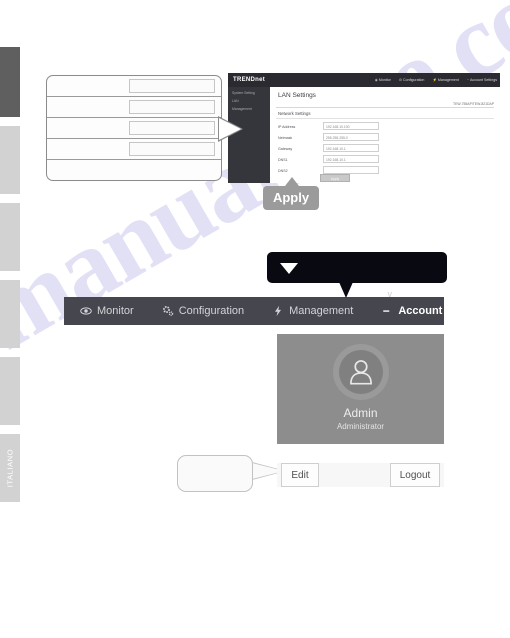  I want to click on router-field-input: 255.255.255.0, so click(351, 137).